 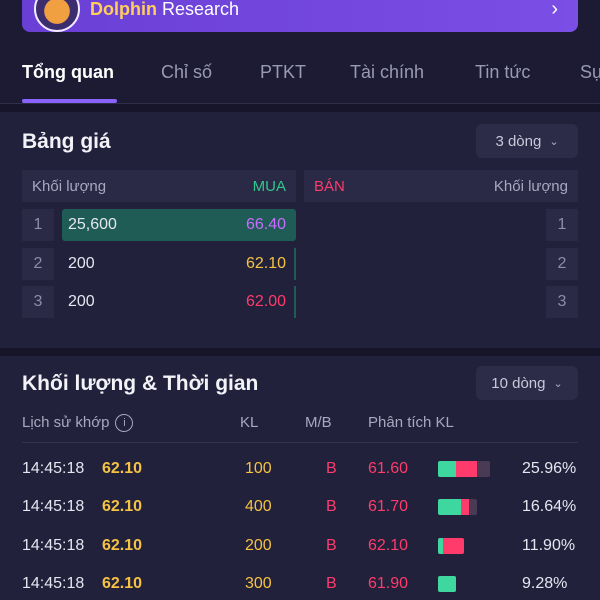 I want to click on match-volume: 100, so click(x=258, y=468).